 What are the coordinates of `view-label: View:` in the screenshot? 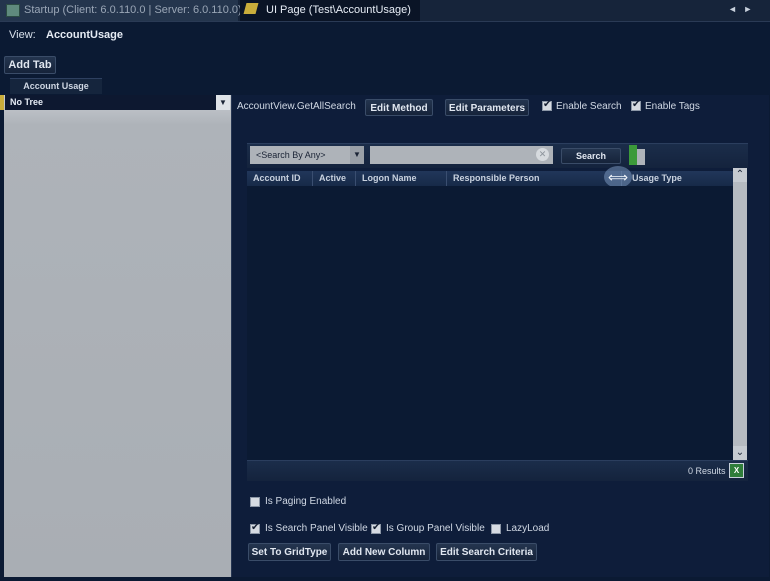 It's located at (22, 35).